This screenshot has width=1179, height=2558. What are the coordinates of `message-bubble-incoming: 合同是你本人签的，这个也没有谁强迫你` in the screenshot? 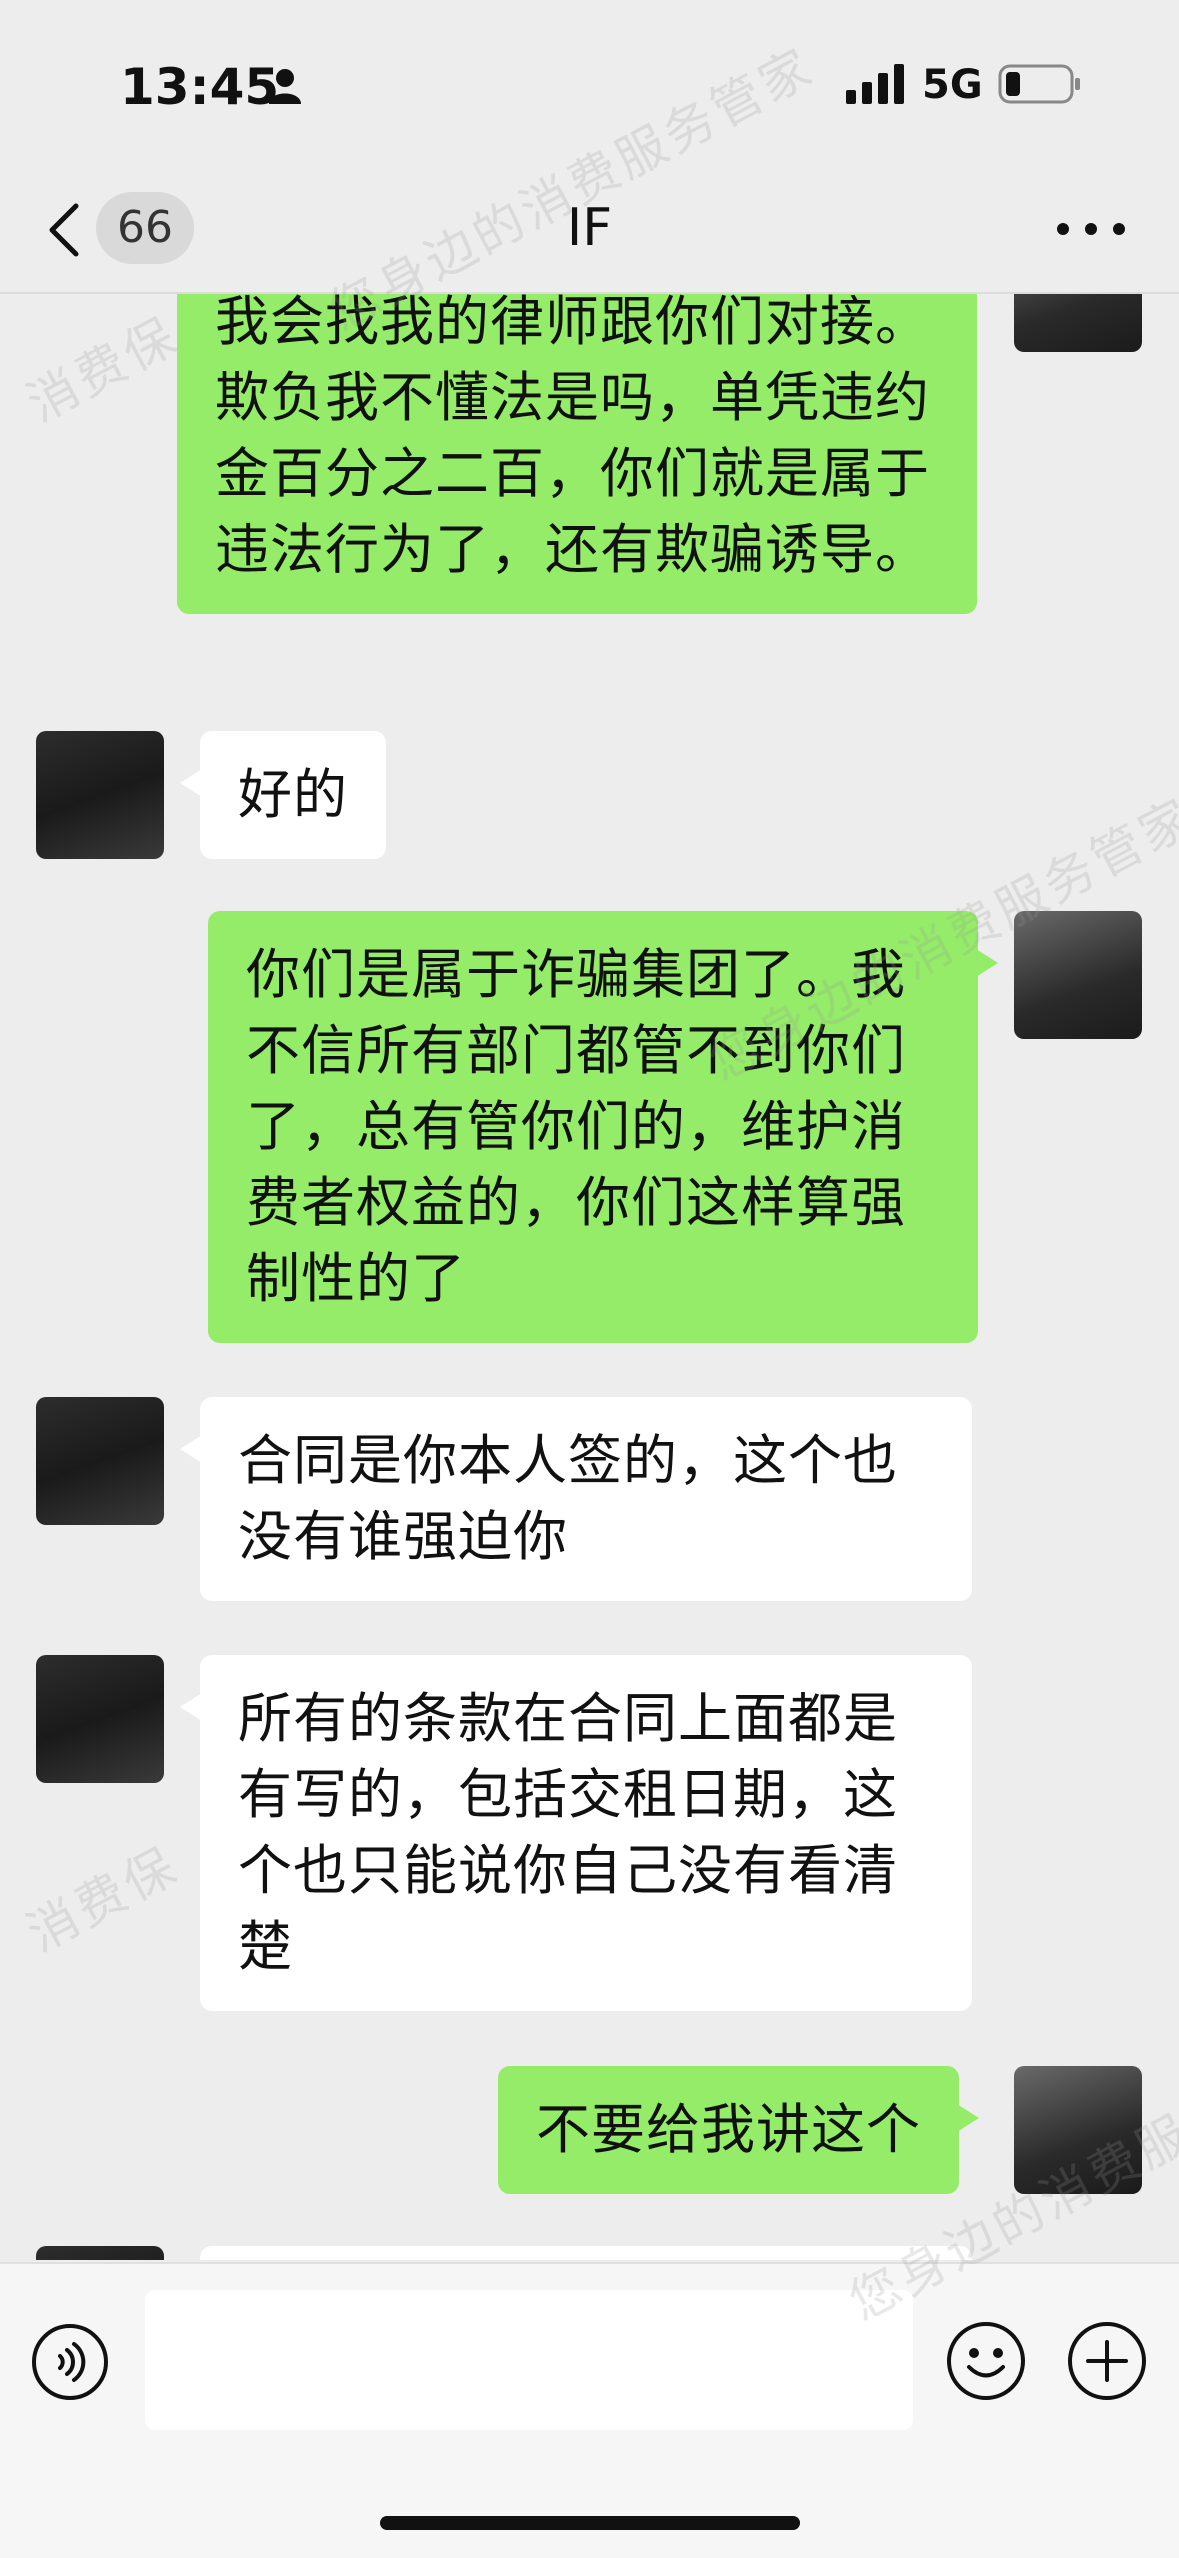 It's located at (576, 1499).